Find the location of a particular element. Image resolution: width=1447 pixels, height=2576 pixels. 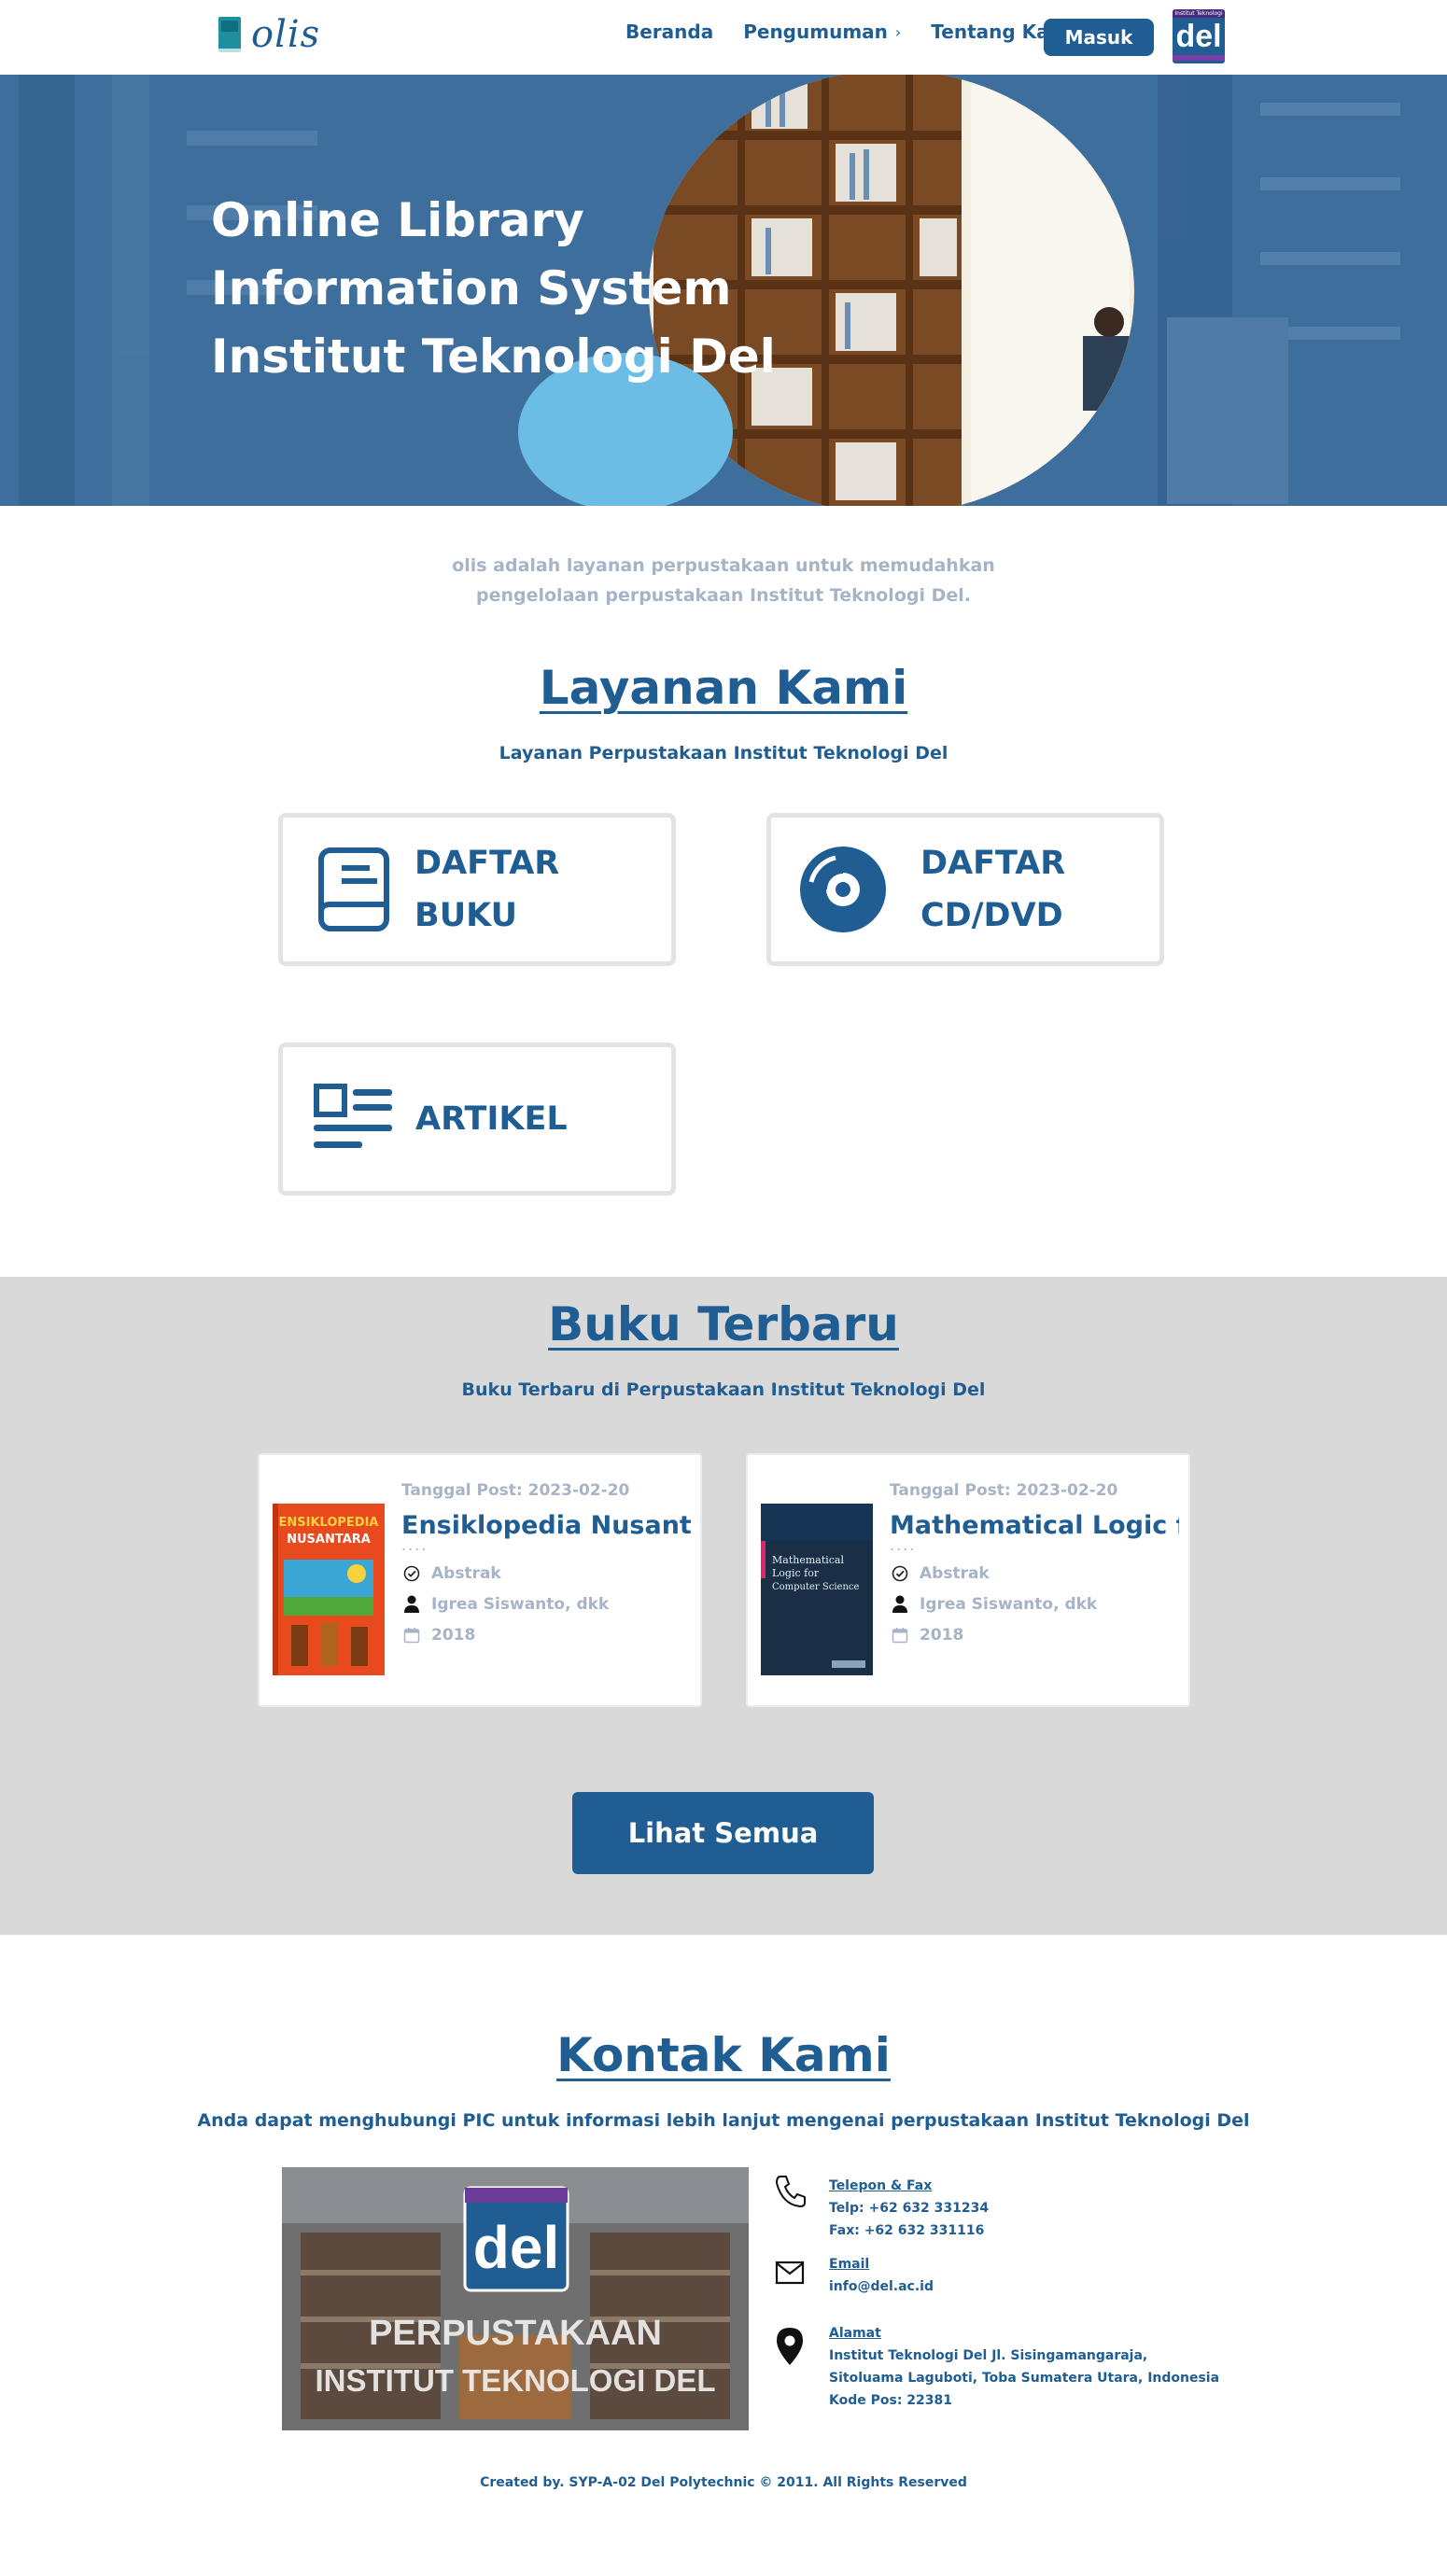

hero-title-line2: Information System is located at coordinates (472, 288).